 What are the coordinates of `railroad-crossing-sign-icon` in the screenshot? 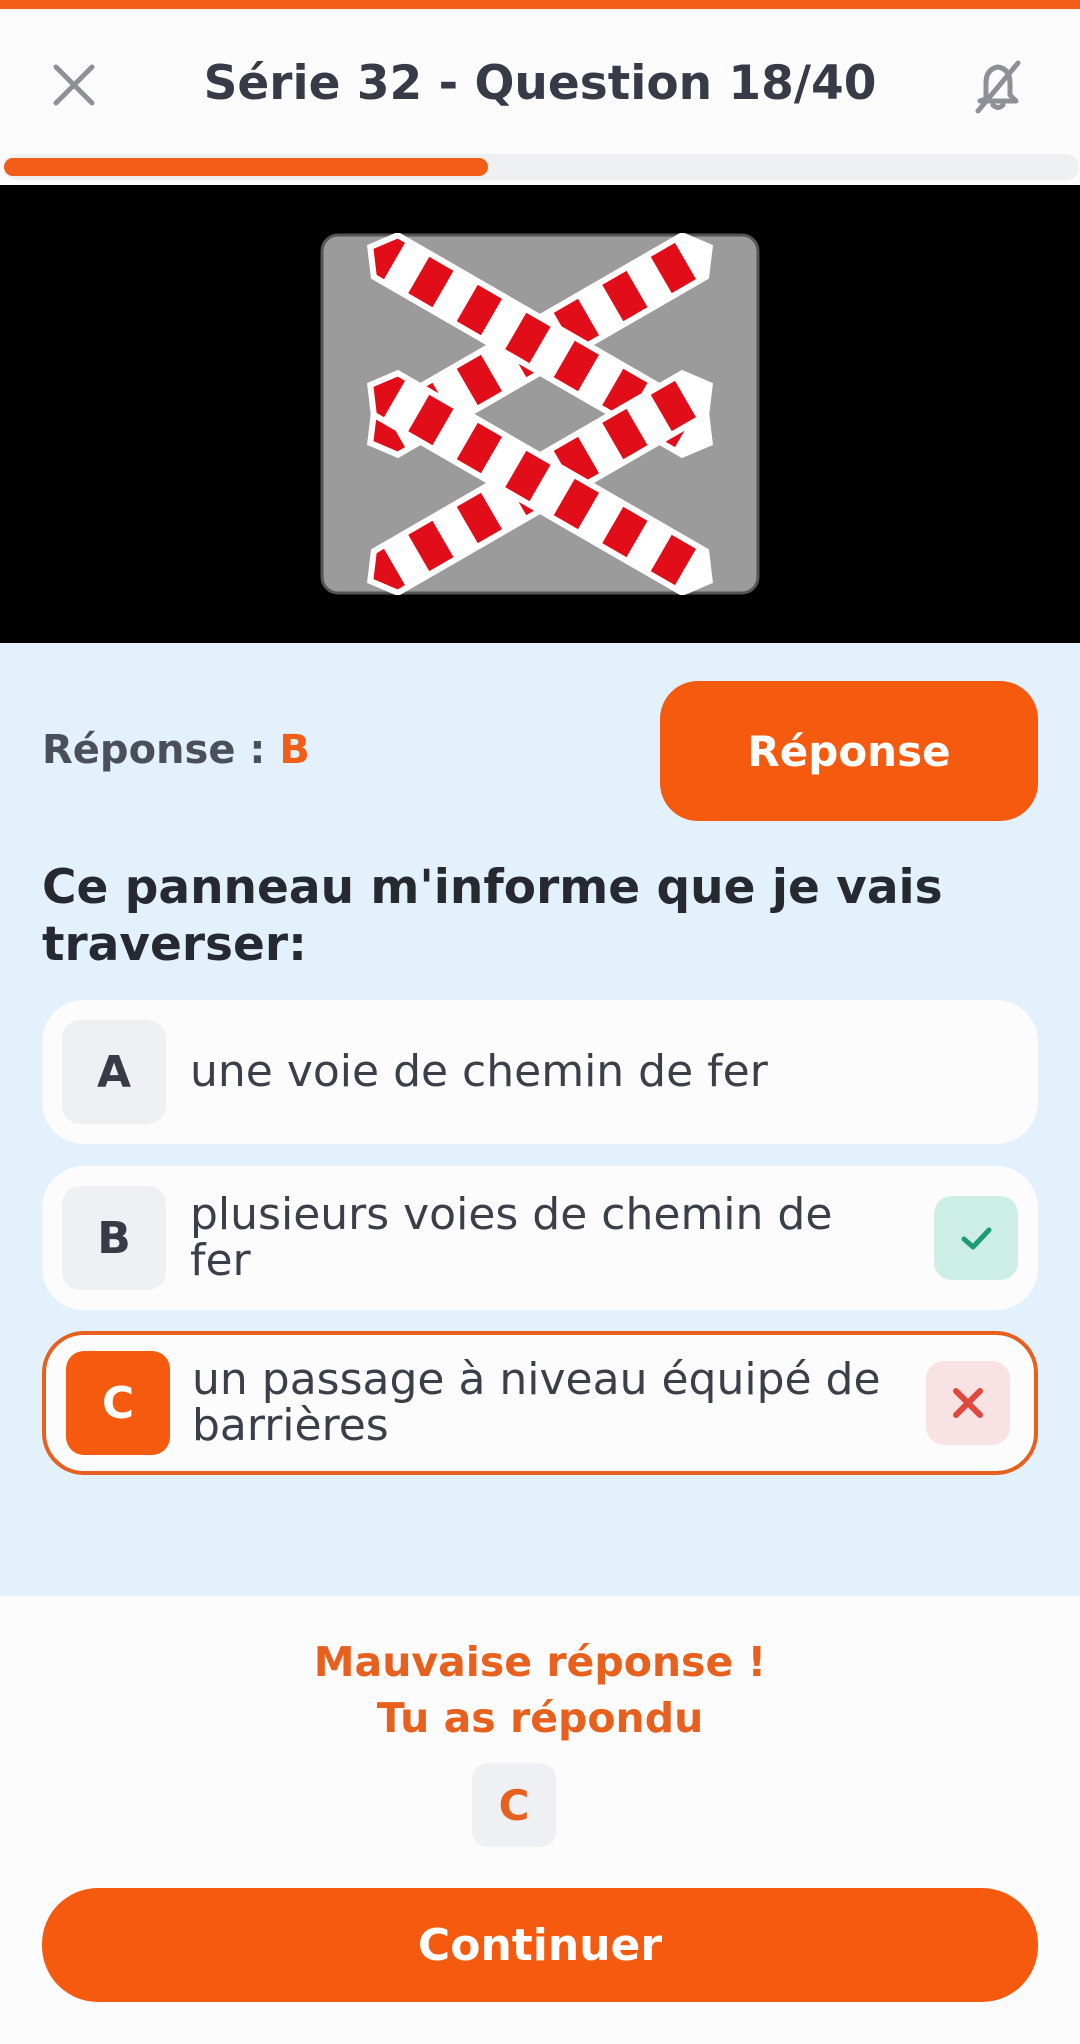 It's located at (540, 414).